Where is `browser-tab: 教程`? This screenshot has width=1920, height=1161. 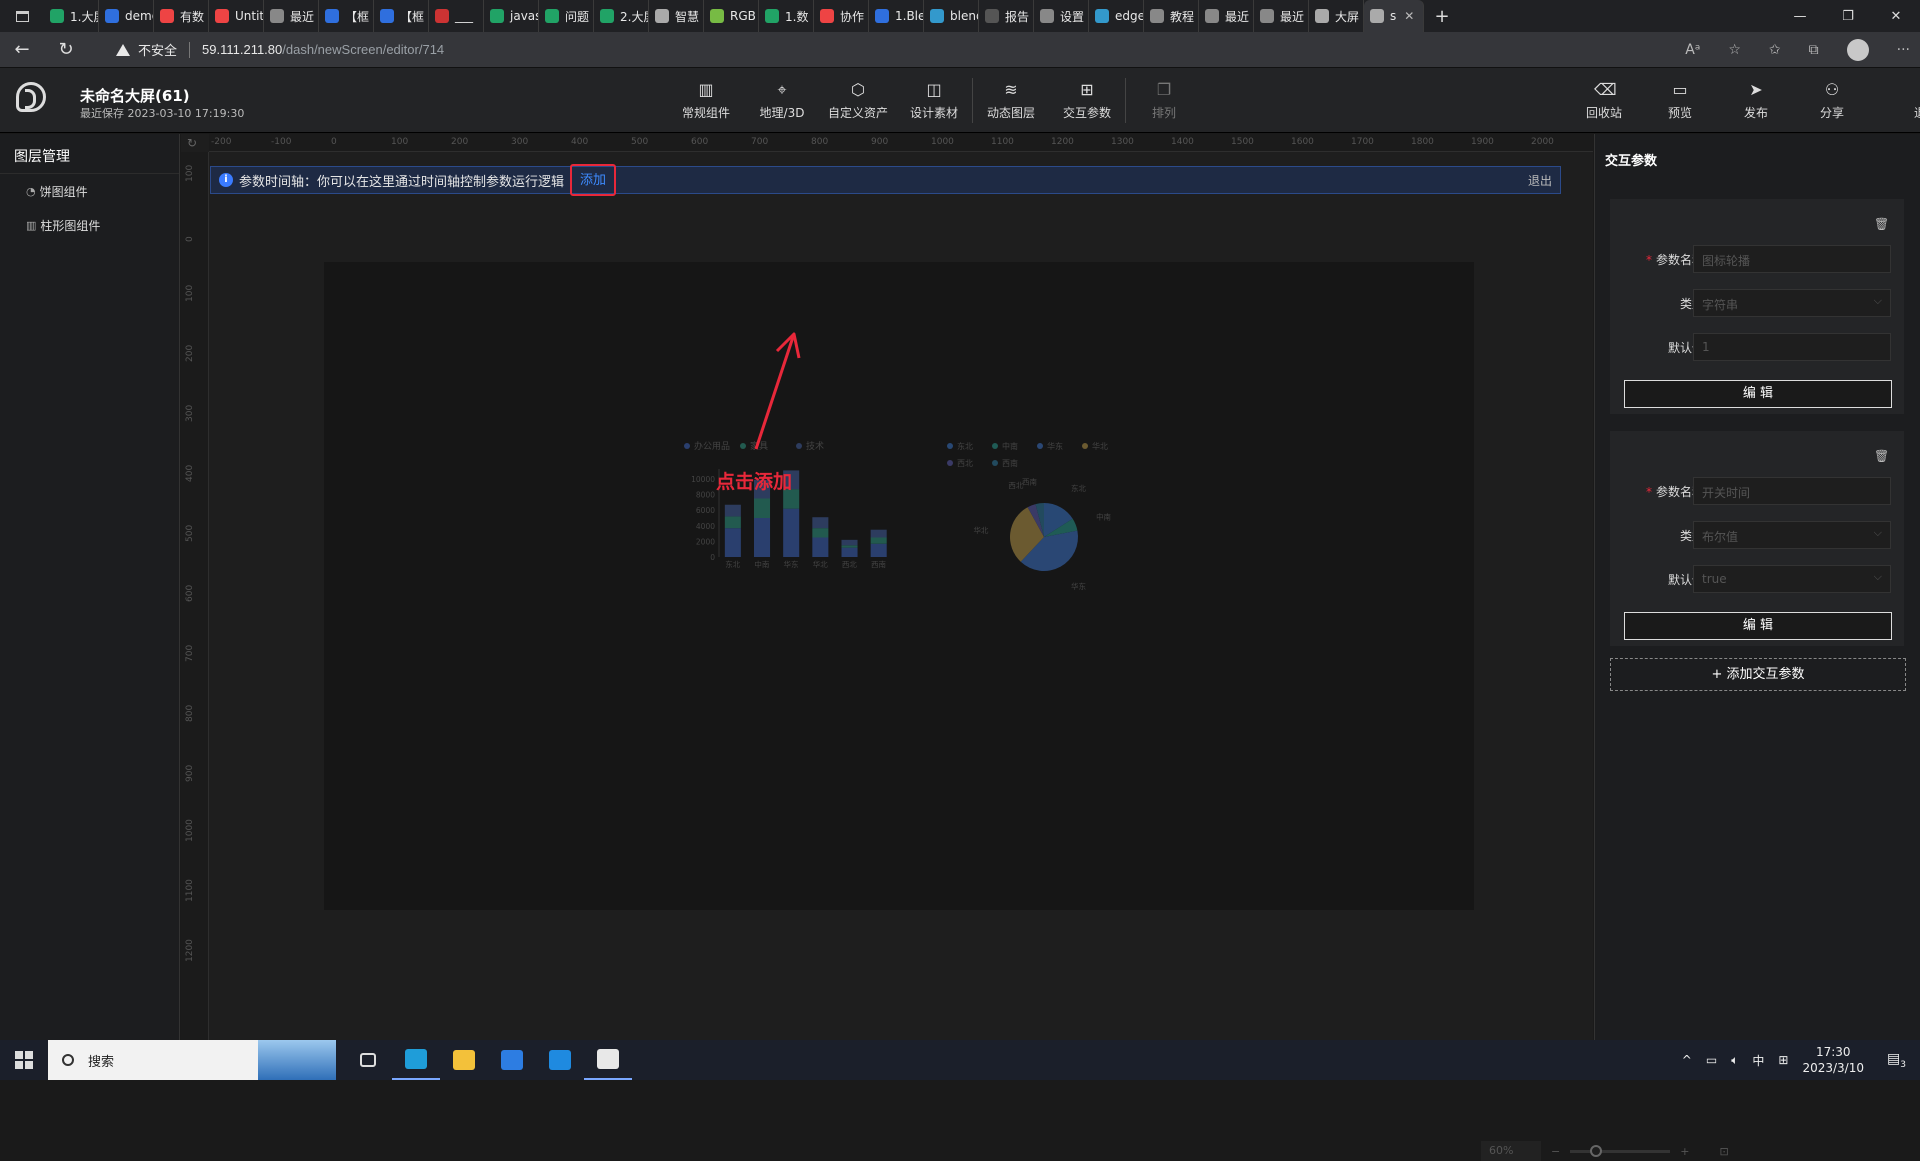
browser-tab: 教程 is located at coordinates (1171, 16).